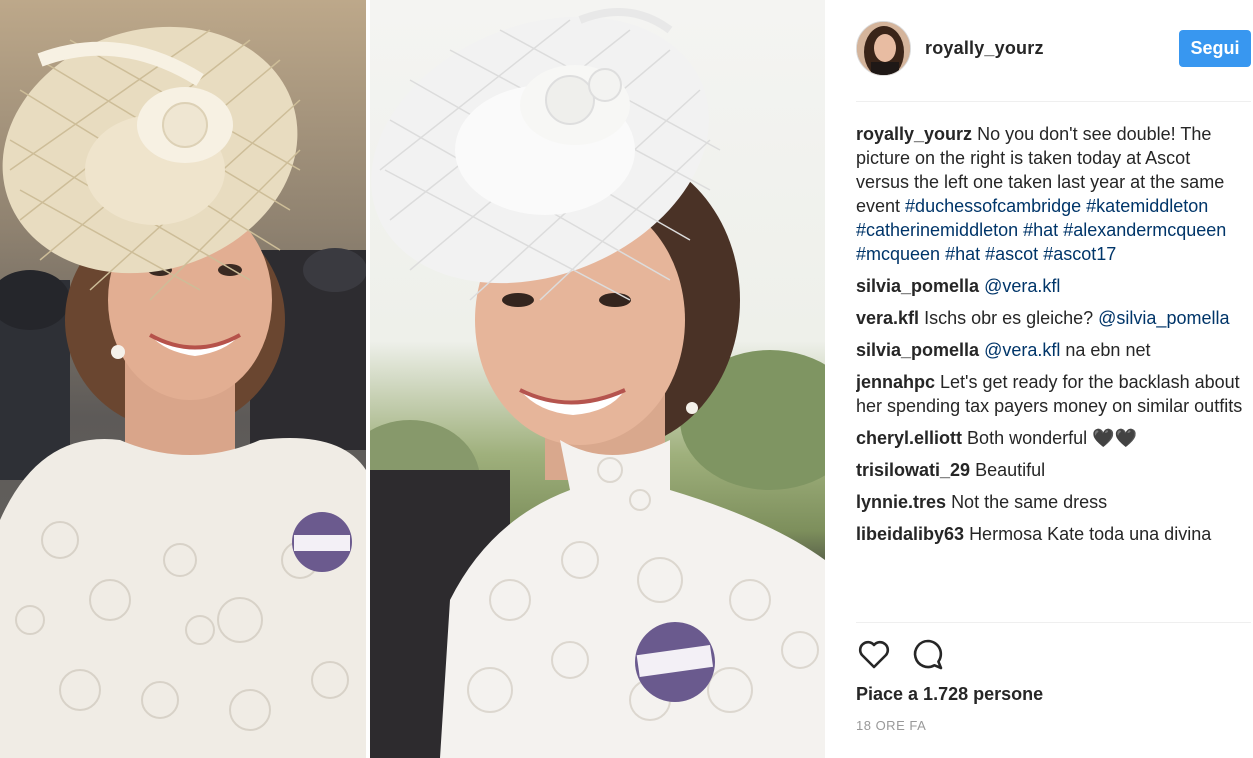 This screenshot has width=1253, height=758. I want to click on hashtag-link: #duchessofcambridge, so click(993, 206).